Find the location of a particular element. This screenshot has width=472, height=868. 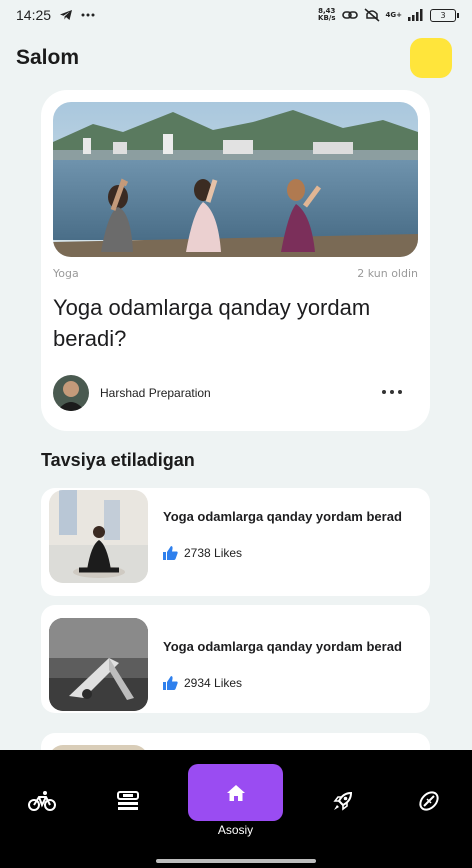

nav-bike is located at coordinates (42, 801).